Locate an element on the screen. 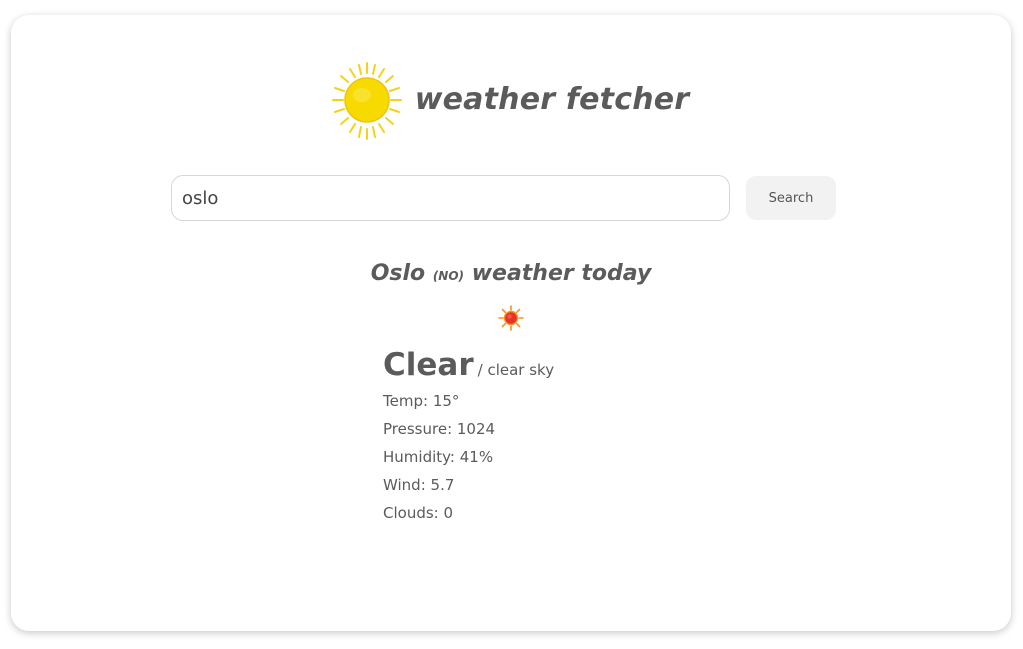 The image size is (1023, 649). condition-description-text: clear sky is located at coordinates (521, 370).